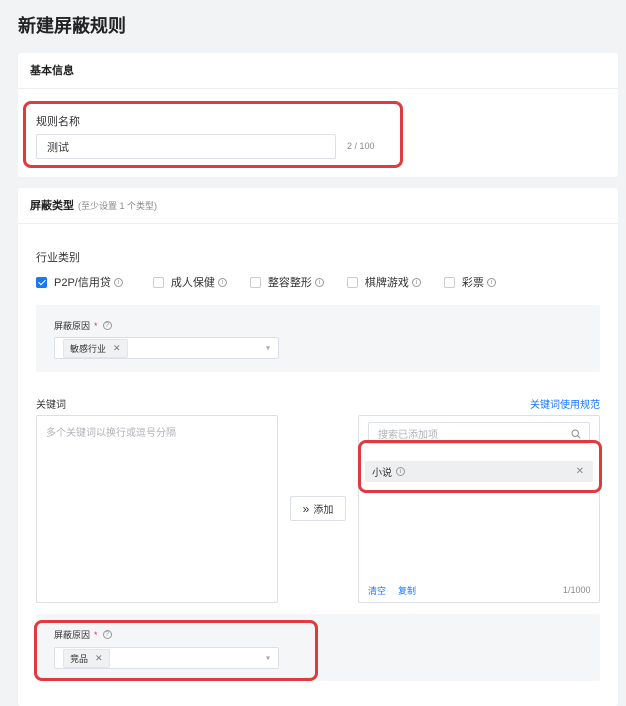 Image resolution: width=626 pixels, height=706 pixels. I want to click on reason-tag: 竞品 ✕, so click(86, 658).